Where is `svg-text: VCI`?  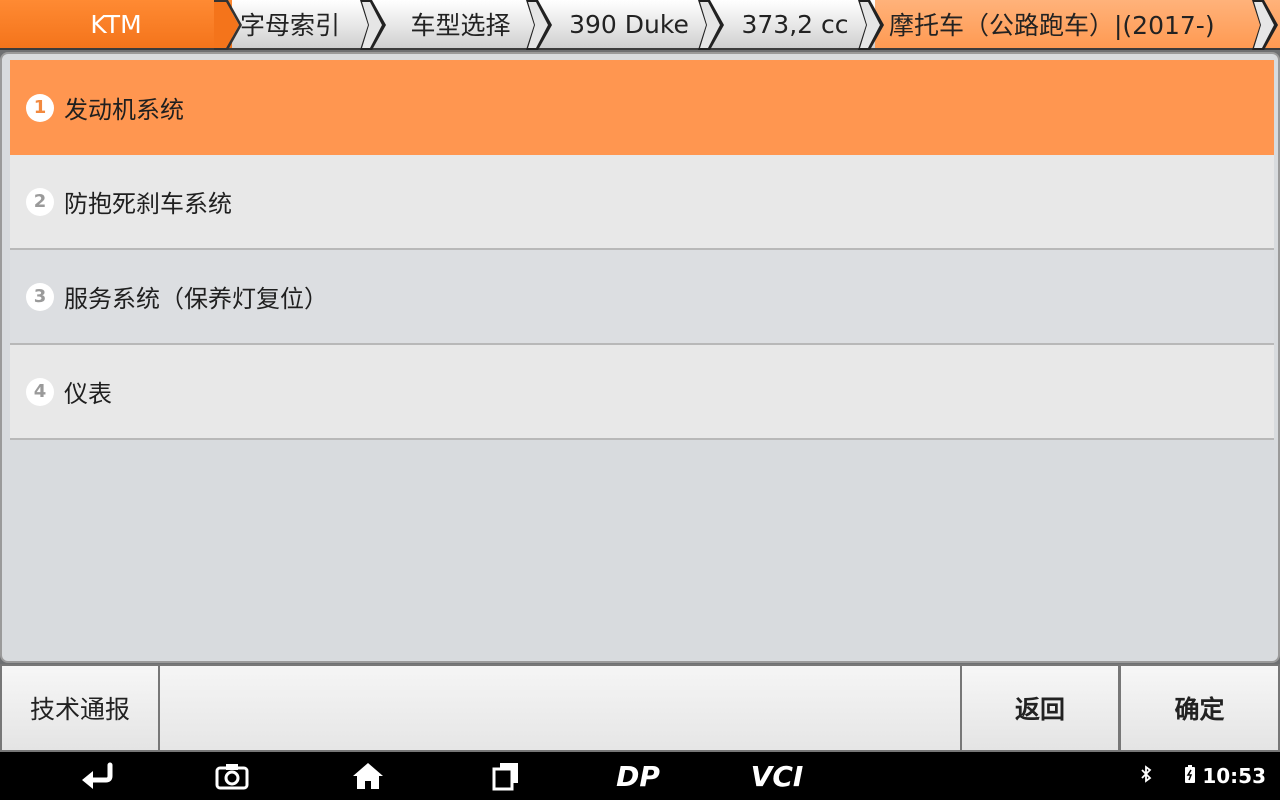
svg-text: VCI is located at coordinates (777, 776).